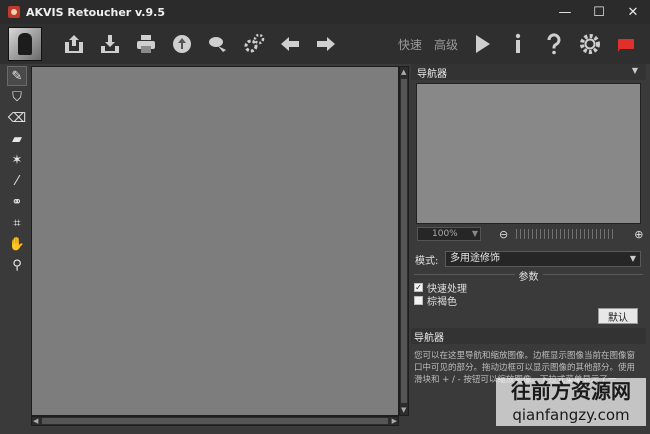 The width and height of the screenshot is (650, 434). I want to click on clone-tool: ⚭, so click(17, 202).